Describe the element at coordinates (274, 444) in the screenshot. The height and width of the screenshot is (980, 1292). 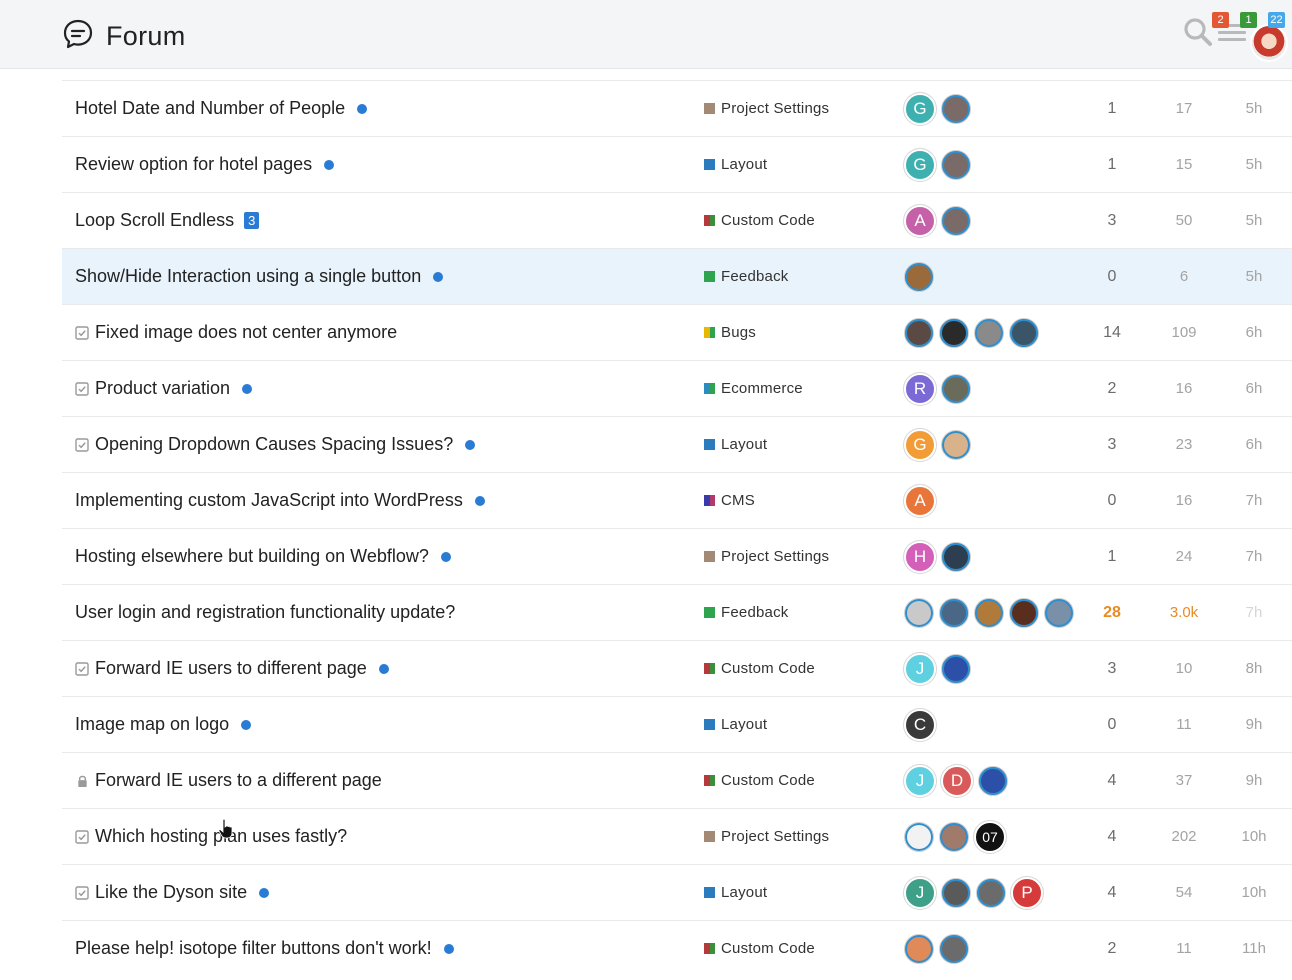
I see `topic-title-link: Opening Dropdown Causes Spacing Issues?` at that location.